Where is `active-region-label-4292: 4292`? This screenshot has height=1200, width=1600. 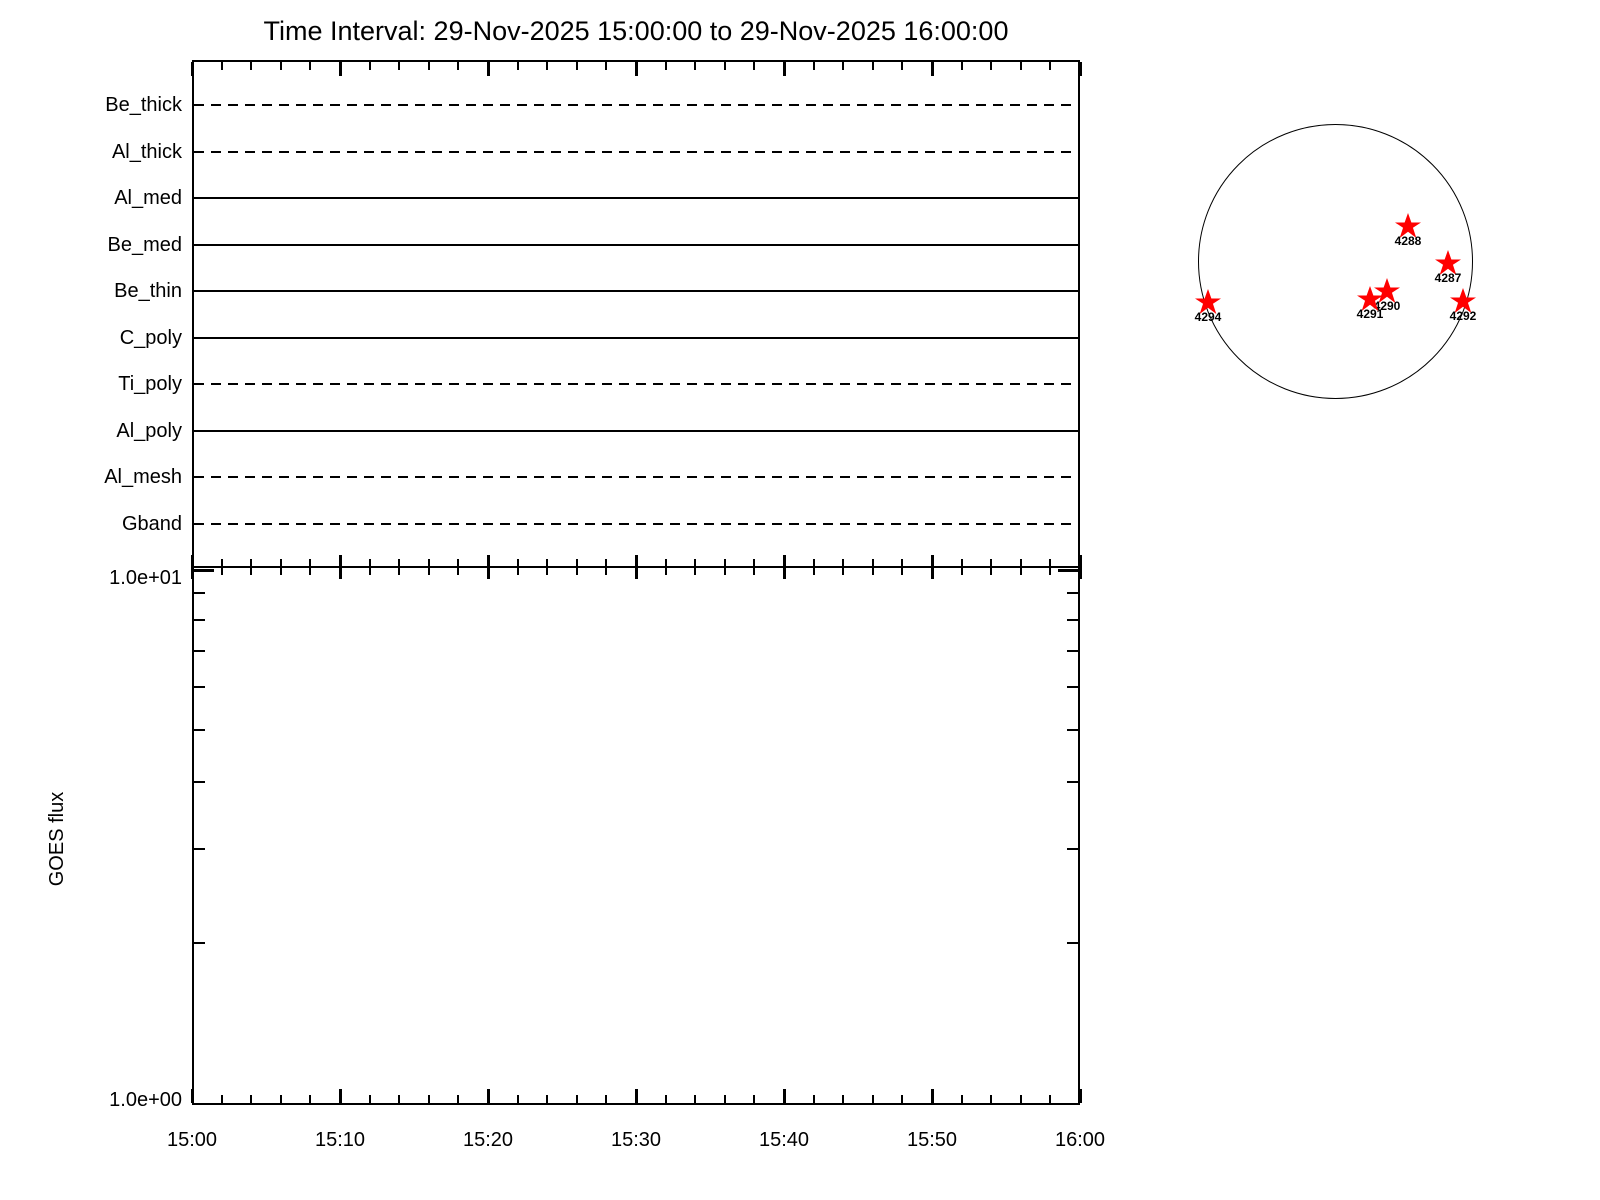
active-region-label-4292: 4292 is located at coordinates (1463, 316).